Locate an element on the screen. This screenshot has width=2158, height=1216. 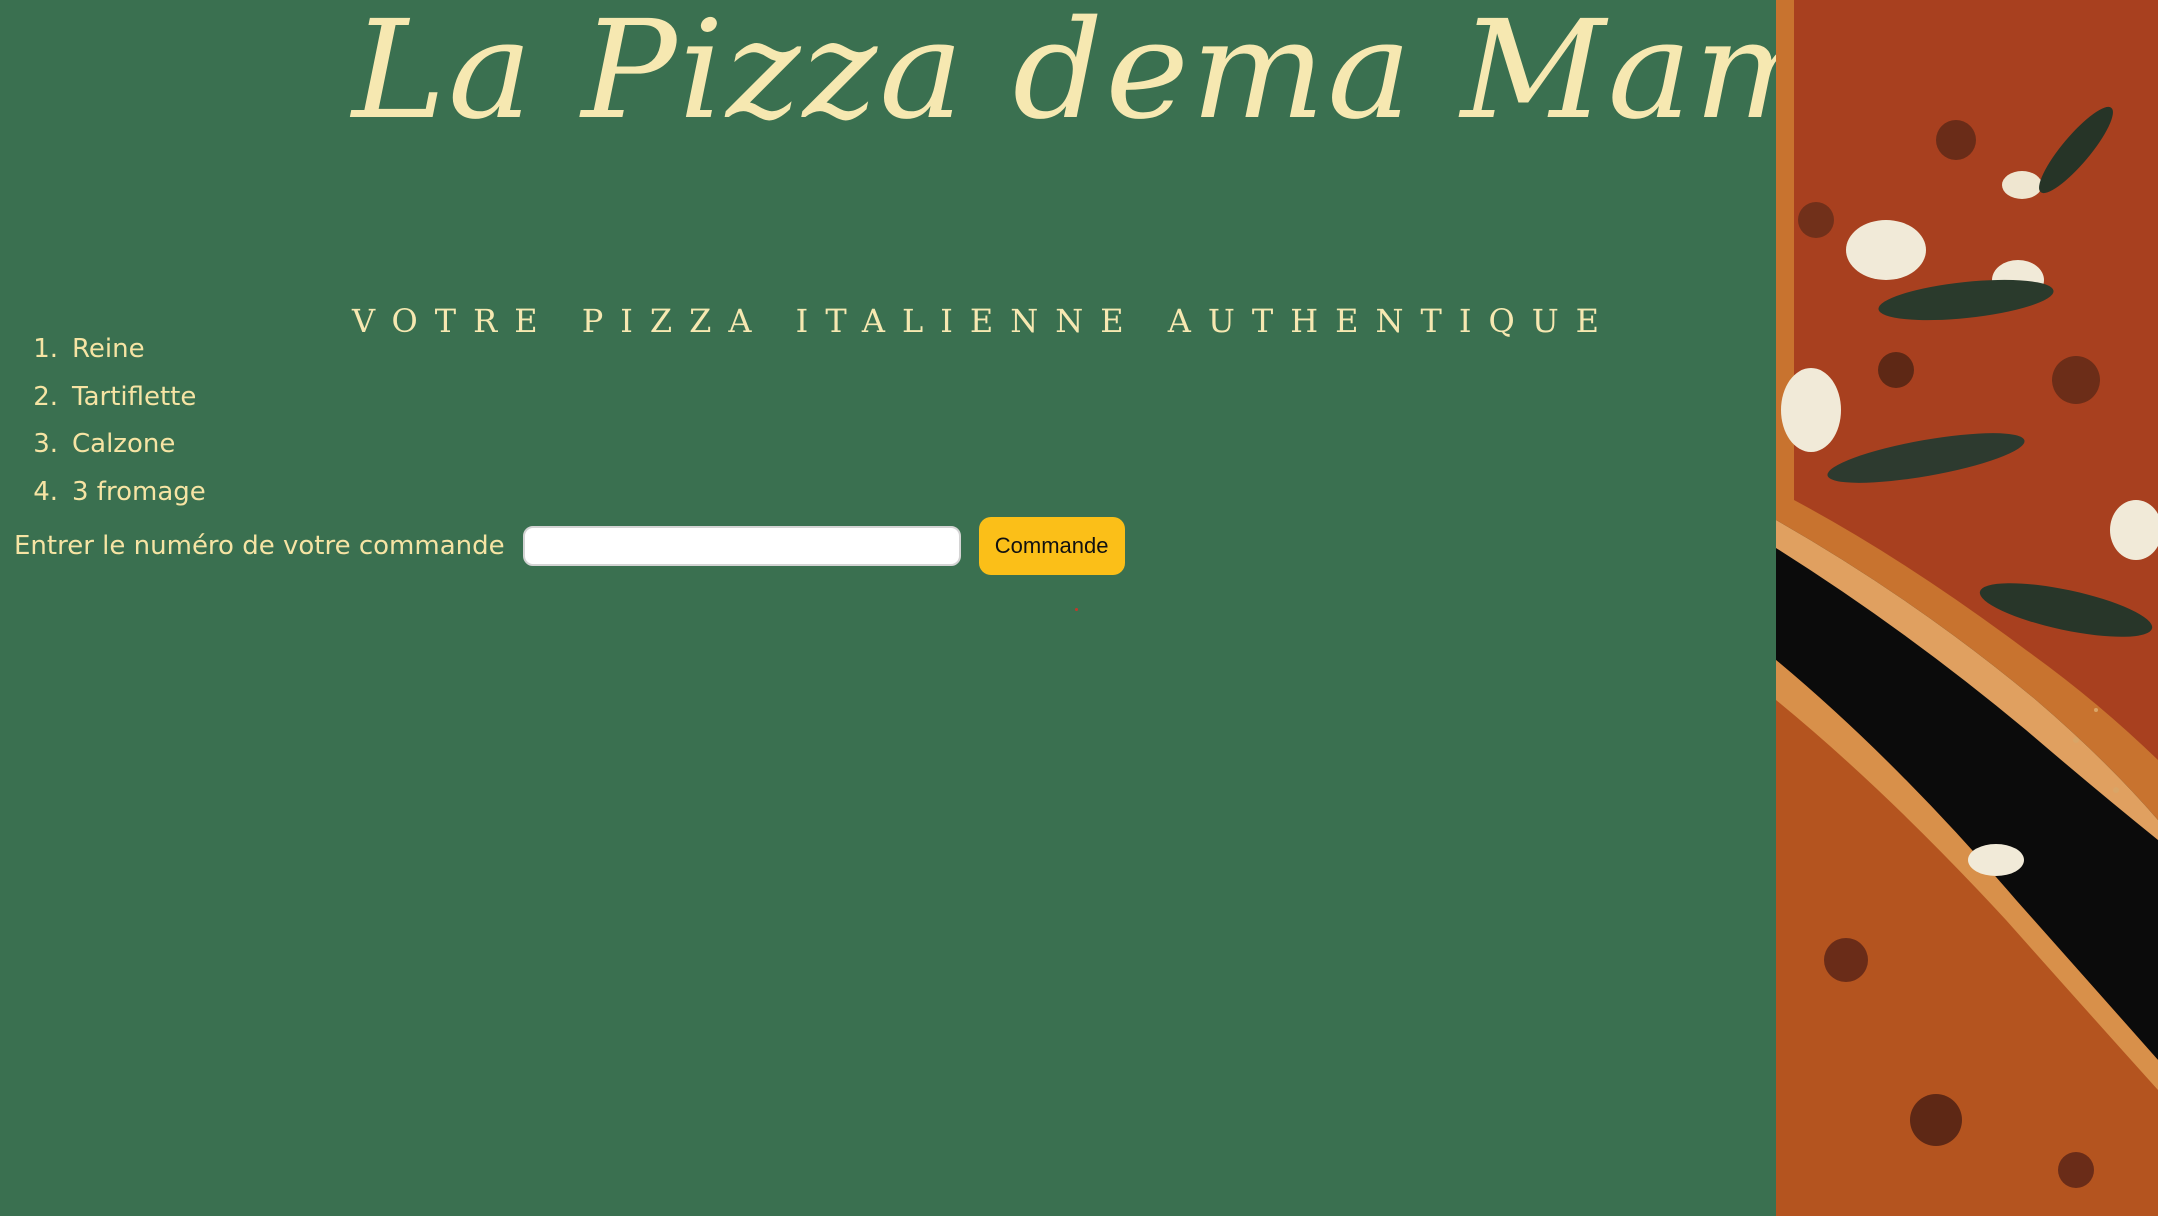
page-title: La Pizza dema Mama is located at coordinates (1134, 75).